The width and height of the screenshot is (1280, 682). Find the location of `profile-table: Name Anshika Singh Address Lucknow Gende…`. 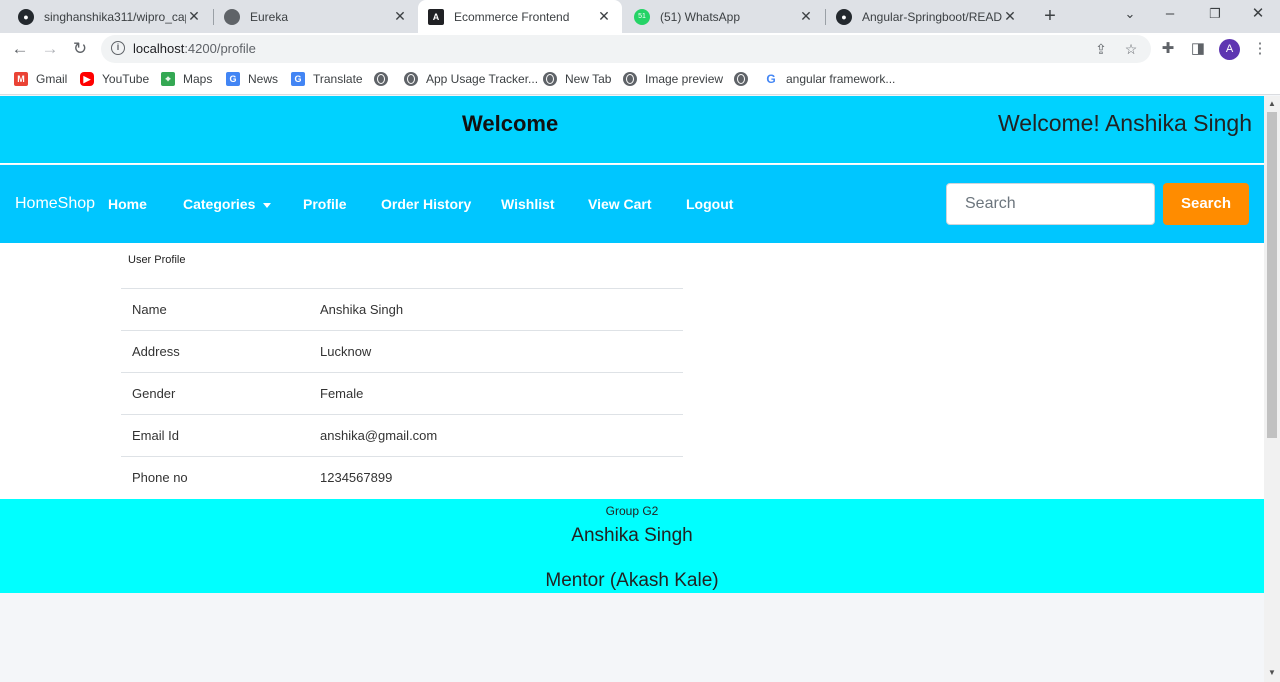

profile-table: Name Anshika Singh Address Lucknow Gende… is located at coordinates (402, 393).